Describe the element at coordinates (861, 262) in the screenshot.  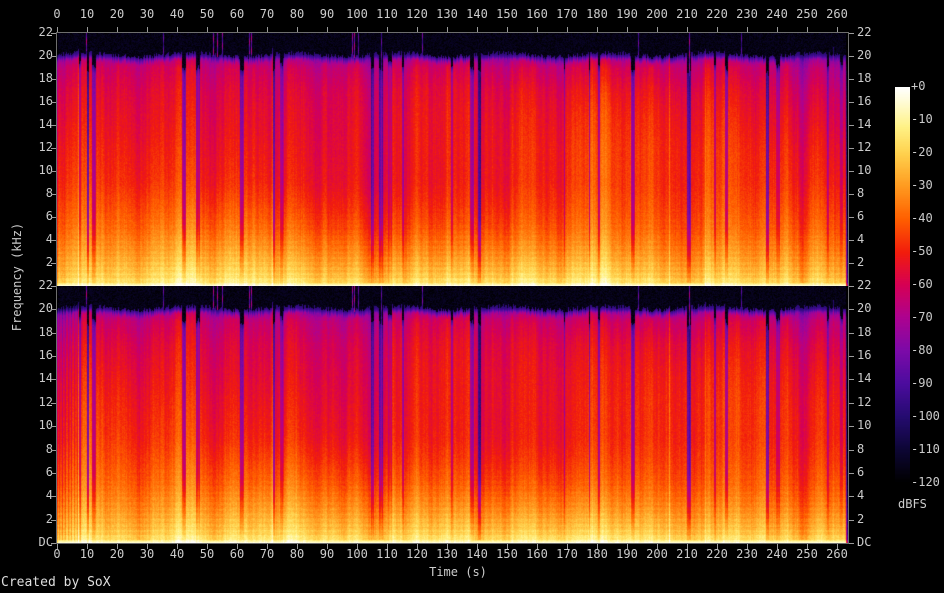
I see `freq-tick-label-right: 2` at that location.